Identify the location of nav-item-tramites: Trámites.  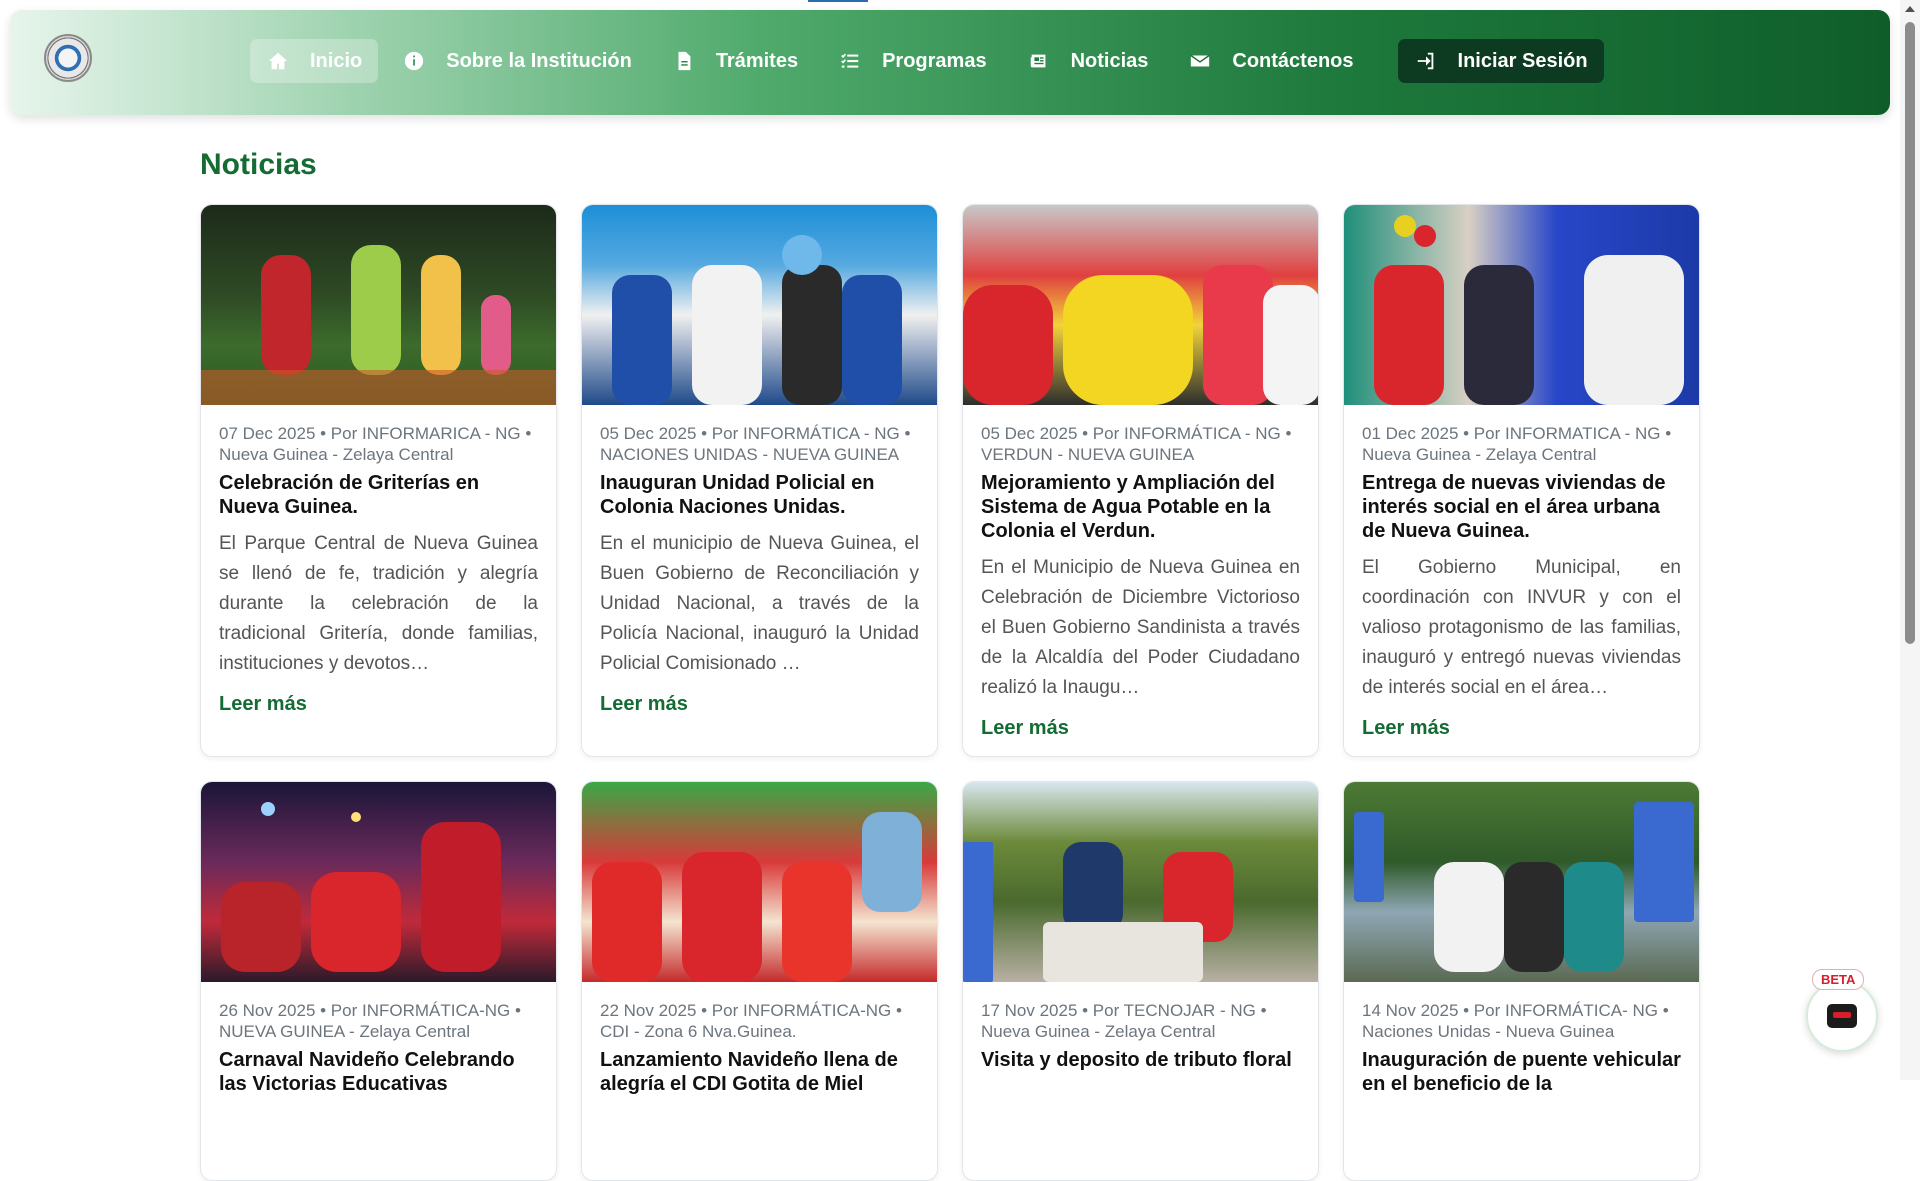
(735, 61).